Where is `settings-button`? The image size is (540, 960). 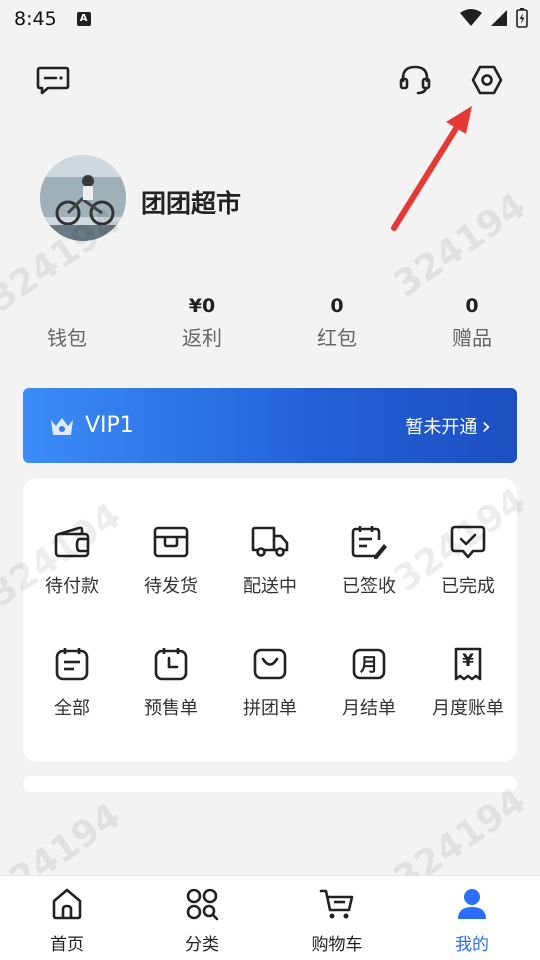
settings-button is located at coordinates (487, 80).